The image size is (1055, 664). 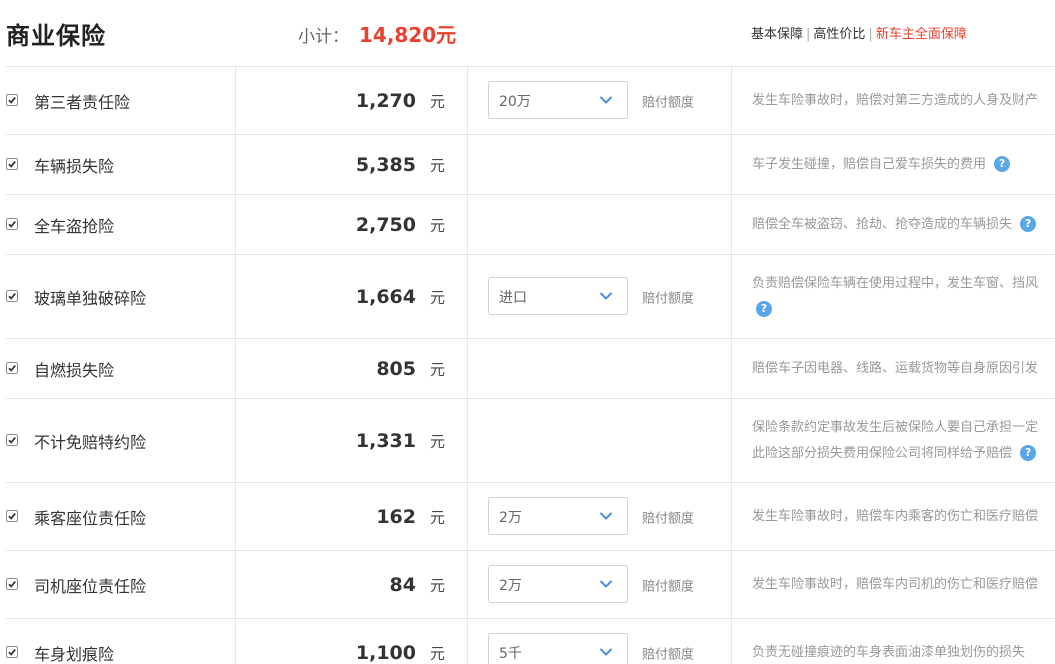 I want to click on coverage-price: 2,750, so click(x=385, y=224).